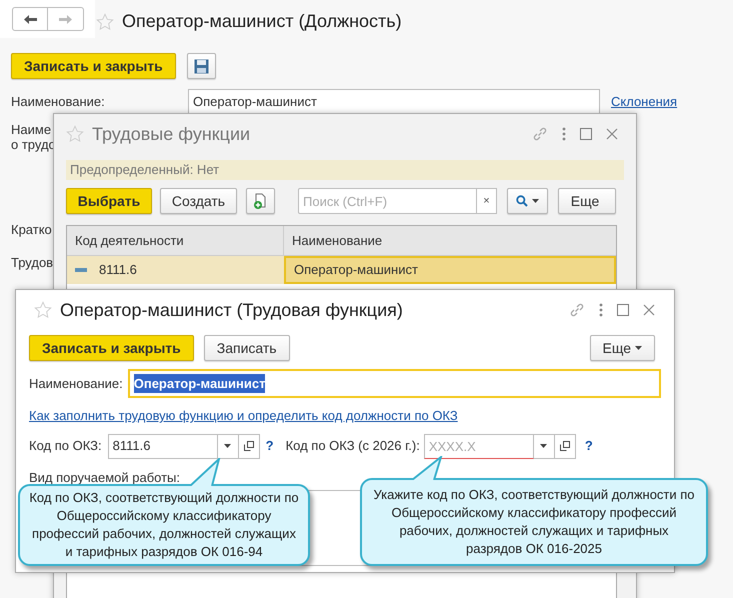  What do you see at coordinates (522, 201) in the screenshot?
I see `search-icon` at bounding box center [522, 201].